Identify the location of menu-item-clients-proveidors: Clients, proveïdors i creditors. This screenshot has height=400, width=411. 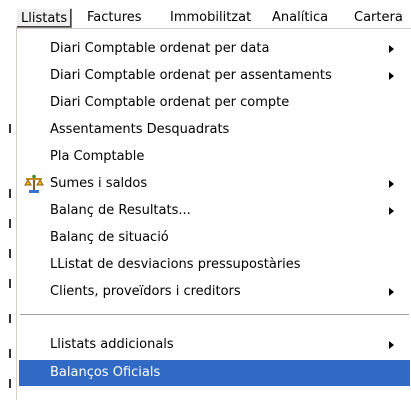
(214, 292).